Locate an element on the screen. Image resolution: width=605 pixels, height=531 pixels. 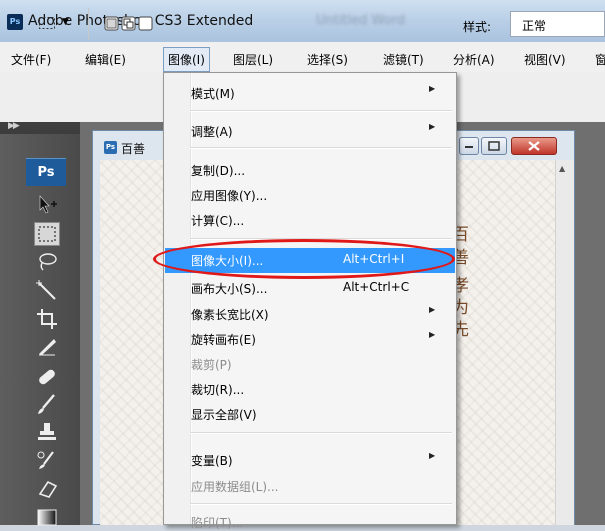
menu-analysis: 分析(A) is located at coordinates (474, 59).